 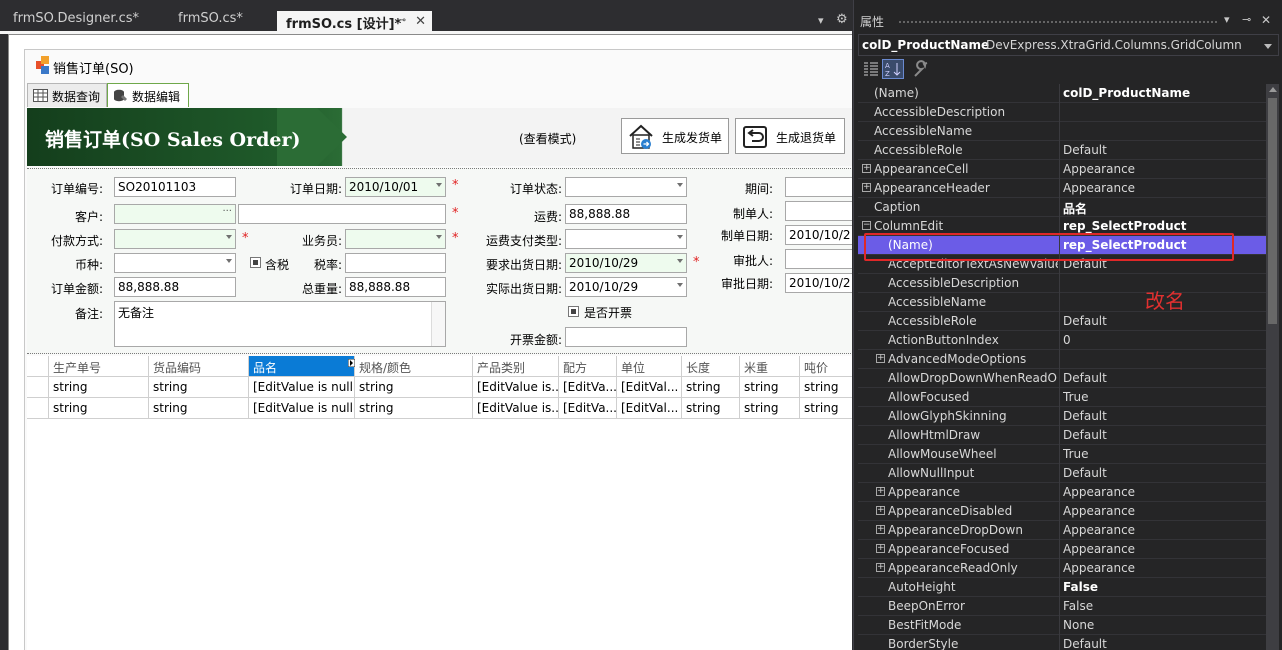 I want to click on column-header-spec-color: 规格/颜色, so click(x=414, y=366).